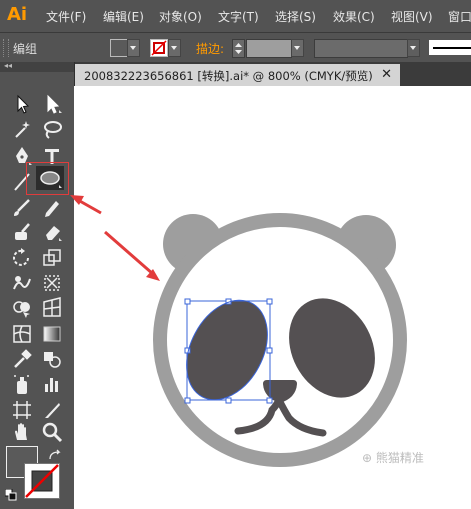  I want to click on stroke-dropdown, so click(174, 48).